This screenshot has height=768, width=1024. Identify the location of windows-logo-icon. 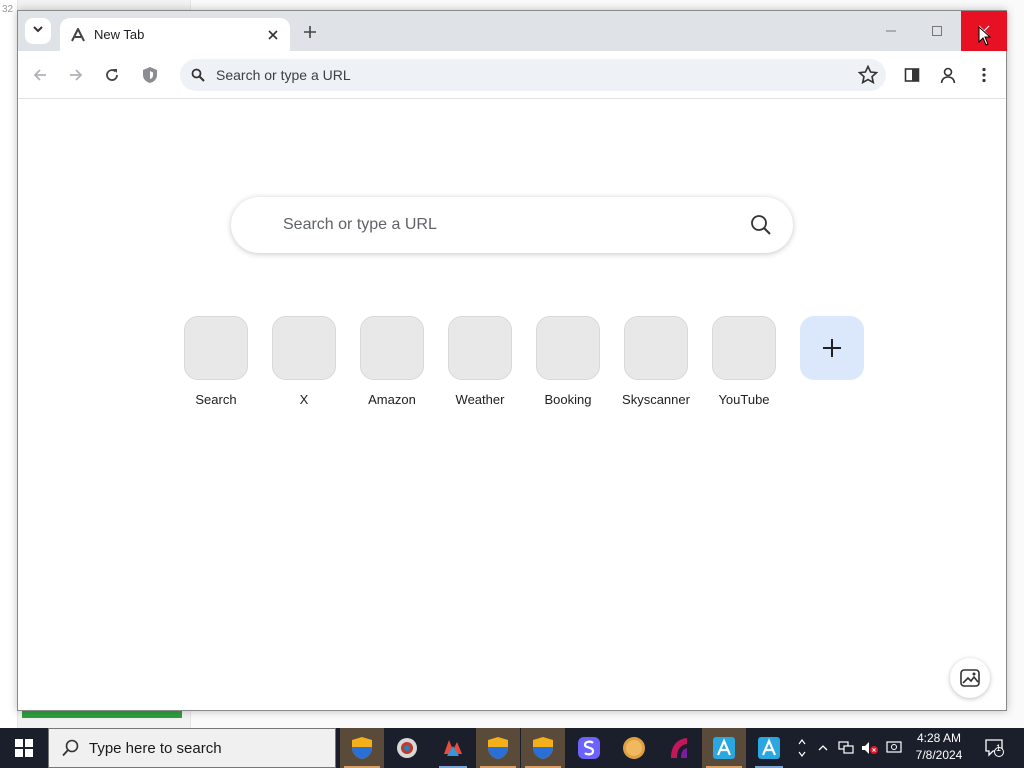
(24, 748).